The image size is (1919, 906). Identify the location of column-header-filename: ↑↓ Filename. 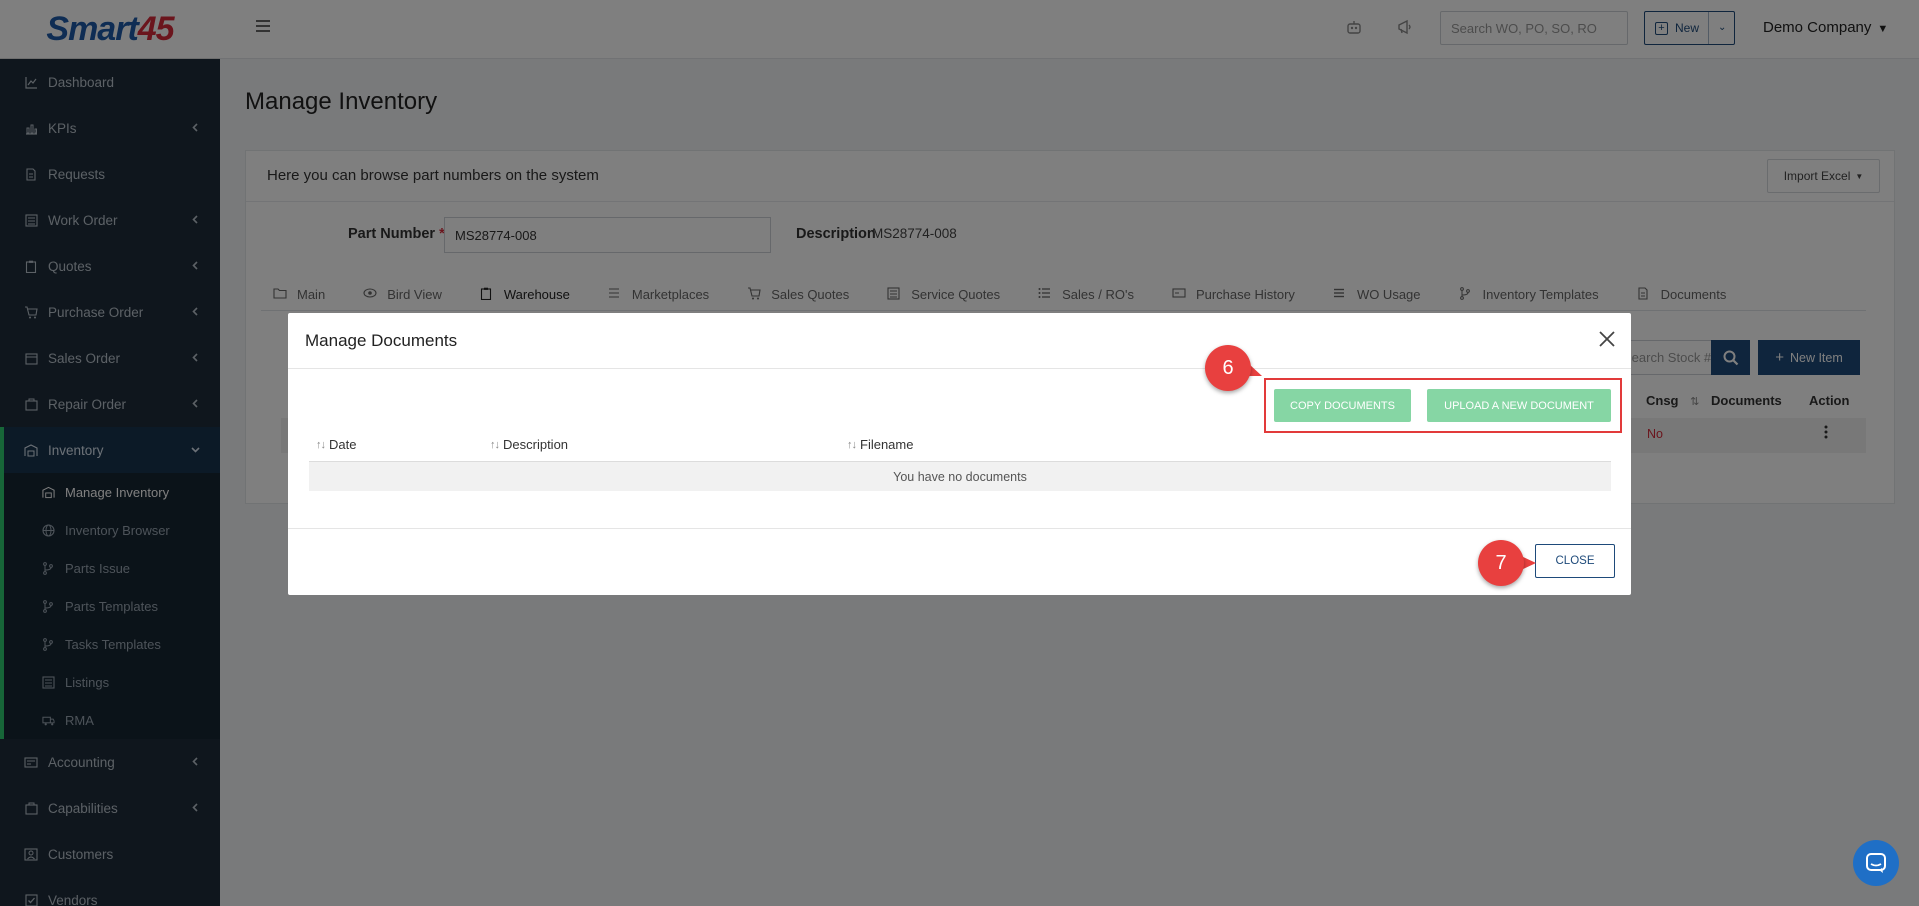
(880, 444).